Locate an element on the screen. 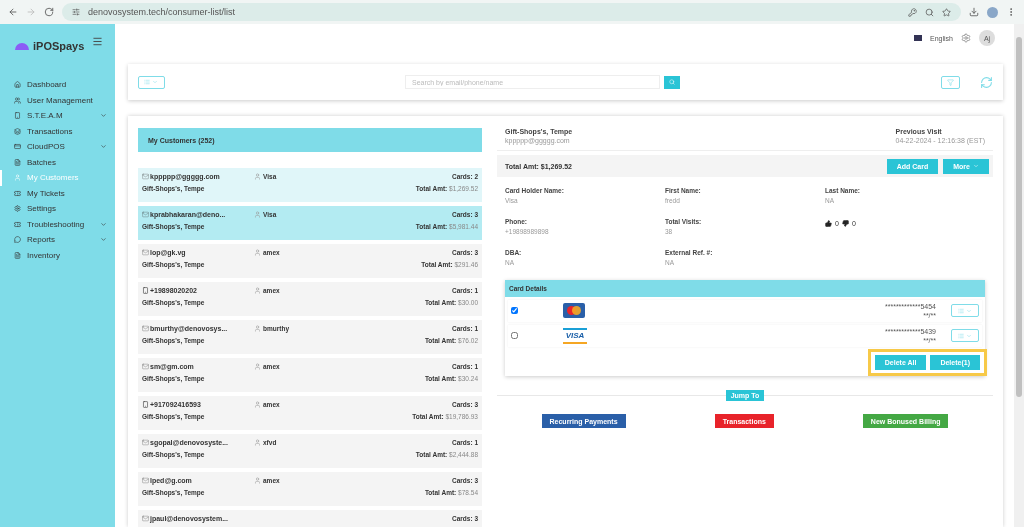 The width and height of the screenshot is (1024, 527). sidebar-item: Settings is located at coordinates (57, 209).